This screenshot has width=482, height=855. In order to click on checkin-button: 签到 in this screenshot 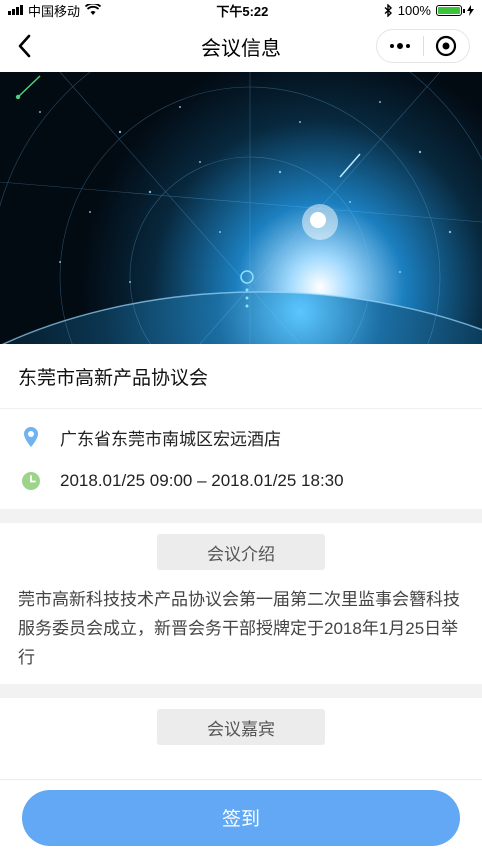, I will do `click(241, 817)`.